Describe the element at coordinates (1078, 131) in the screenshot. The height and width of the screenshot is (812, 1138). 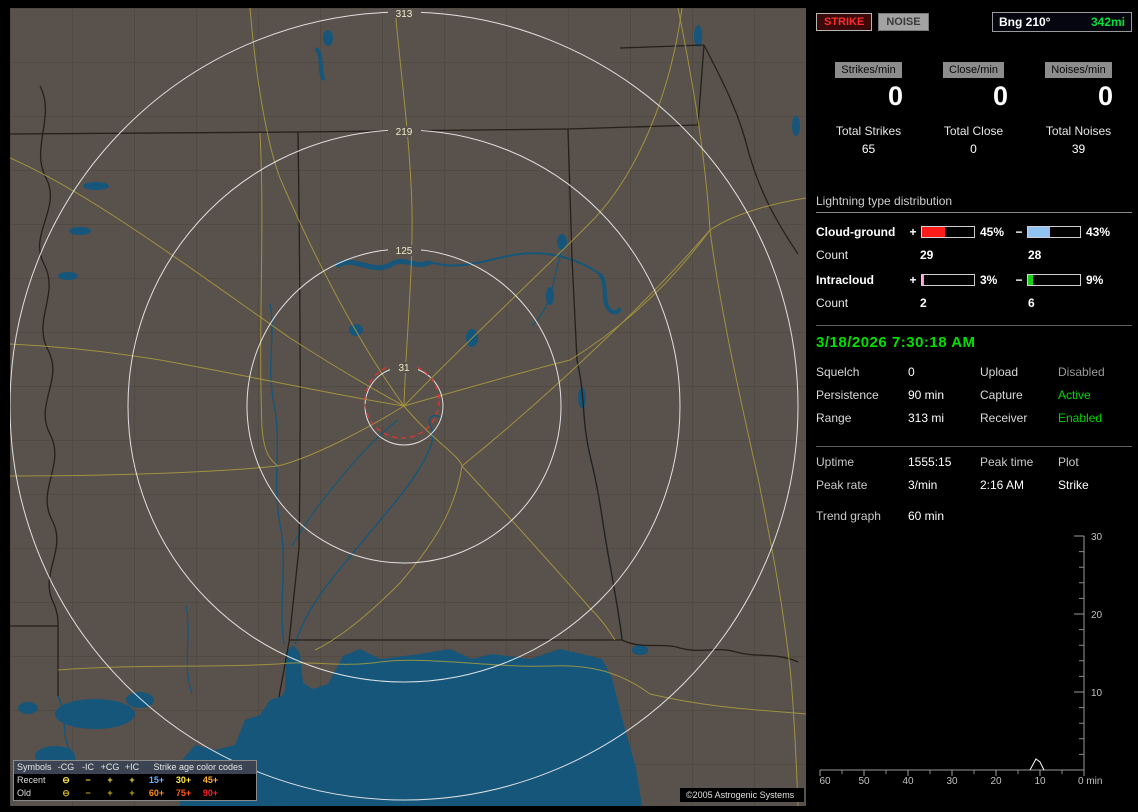
I see `total-noises-label: Total Noises` at that location.